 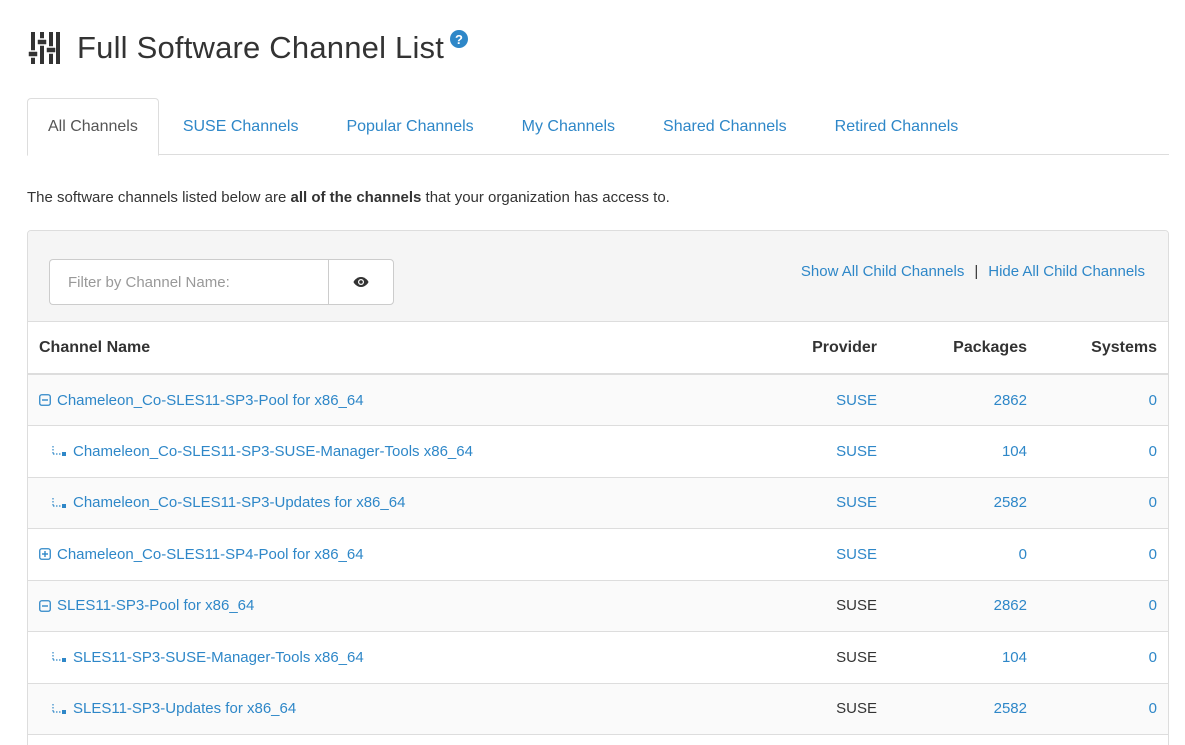 I want to click on channel-name-cell: SLES11-SP3-Updates for x86_64, so click(x=398, y=709).